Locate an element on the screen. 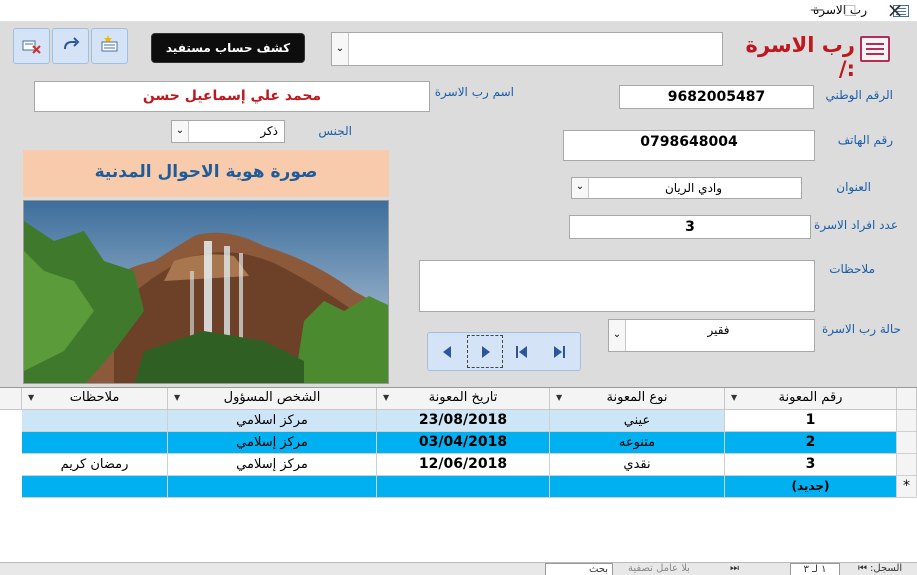 This screenshot has height=575, width=917. first-record-button is located at coordinates (522, 351).